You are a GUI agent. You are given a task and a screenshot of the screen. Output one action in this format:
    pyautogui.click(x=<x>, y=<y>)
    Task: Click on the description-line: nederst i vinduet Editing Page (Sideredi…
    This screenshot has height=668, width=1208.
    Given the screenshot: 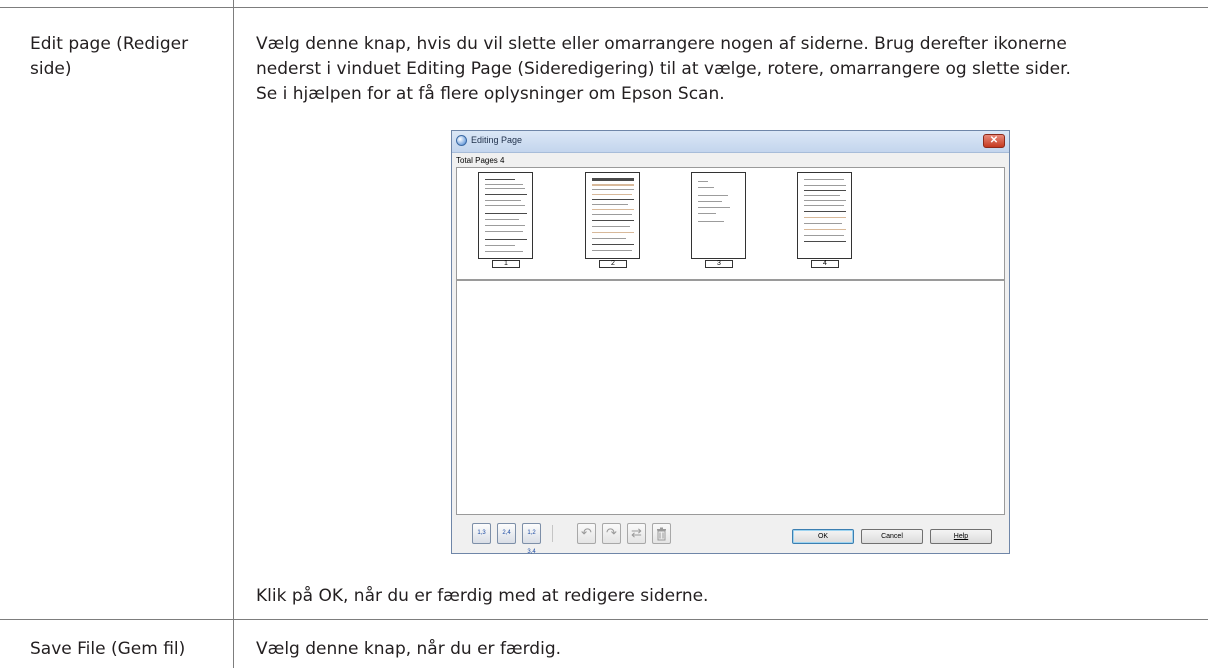 What is the action you would take?
    pyautogui.click(x=663, y=69)
    